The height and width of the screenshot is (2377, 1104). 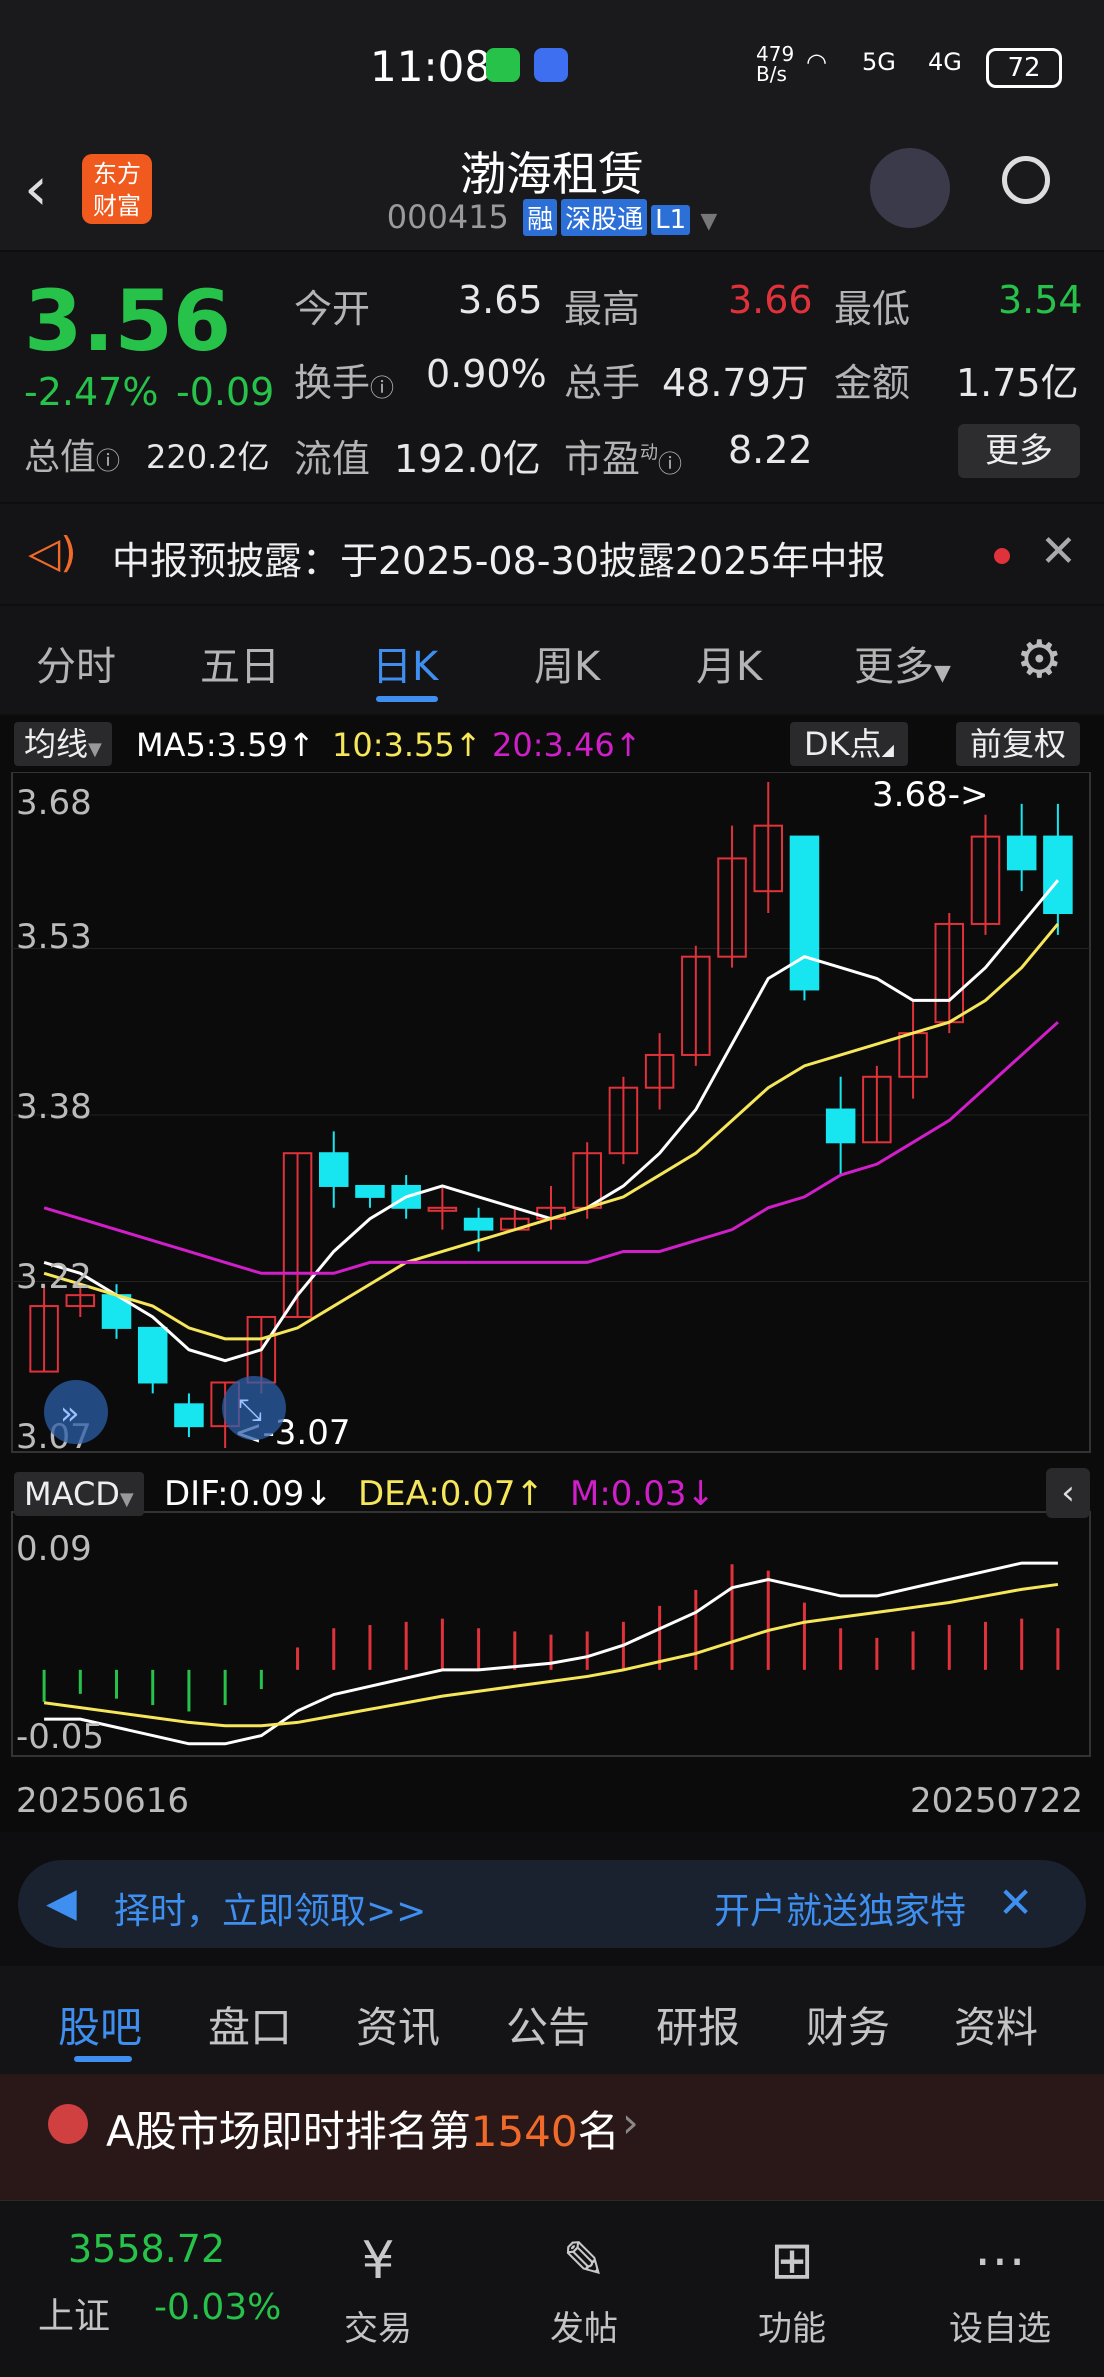 I want to click on tab-profile: 资料, so click(x=996, y=2024).